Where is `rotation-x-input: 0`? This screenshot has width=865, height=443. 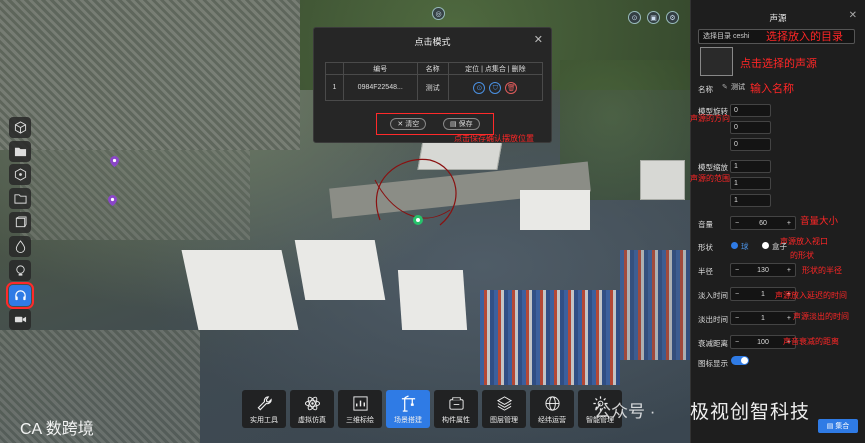
rotation-x-input: 0 is located at coordinates (750, 110).